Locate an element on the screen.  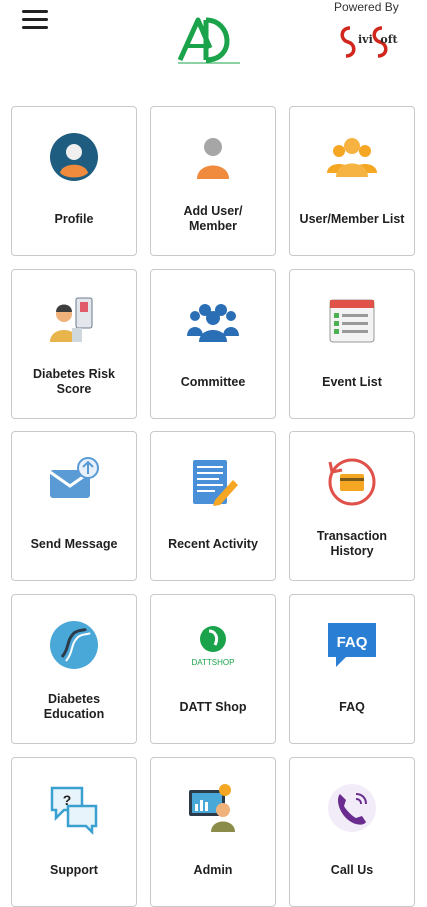
app-header: Powered By ivi oft is located at coordinates (213, 50).